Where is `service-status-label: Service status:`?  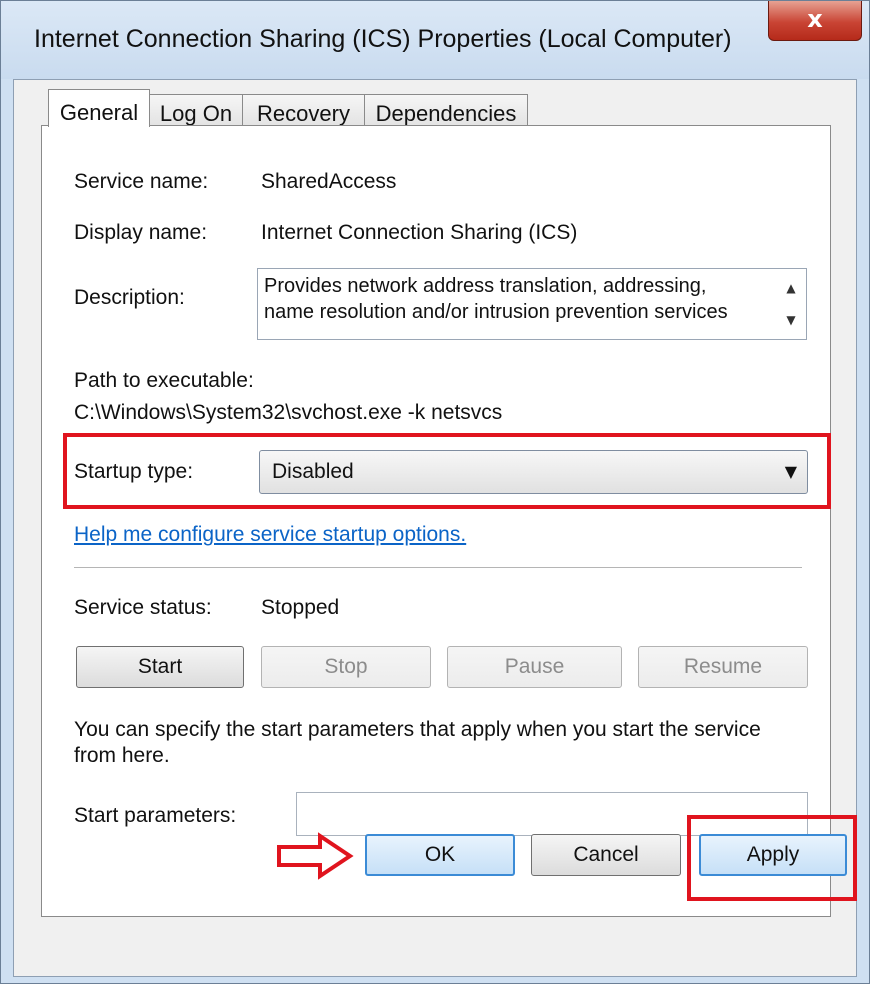
service-status-label: Service status: is located at coordinates (143, 607).